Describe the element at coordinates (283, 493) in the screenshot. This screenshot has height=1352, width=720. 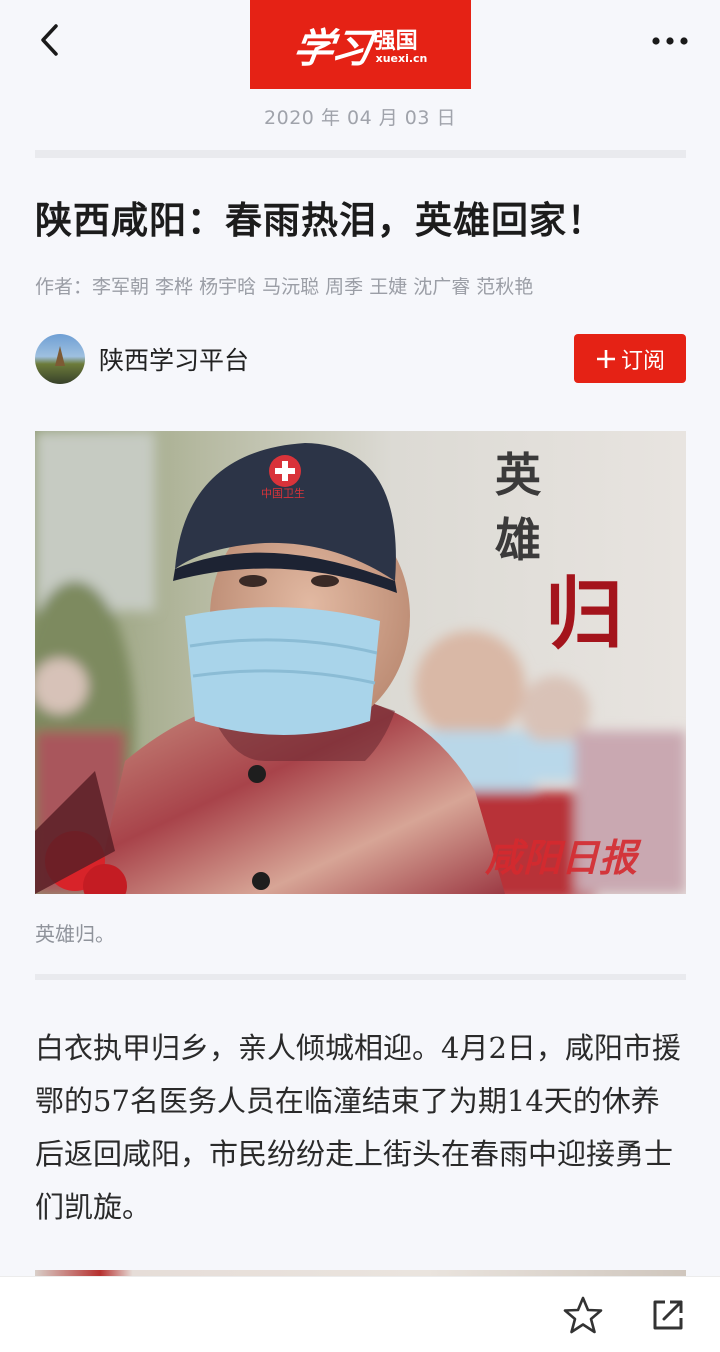
I see `cap-embroidery: 中国卫生` at that location.